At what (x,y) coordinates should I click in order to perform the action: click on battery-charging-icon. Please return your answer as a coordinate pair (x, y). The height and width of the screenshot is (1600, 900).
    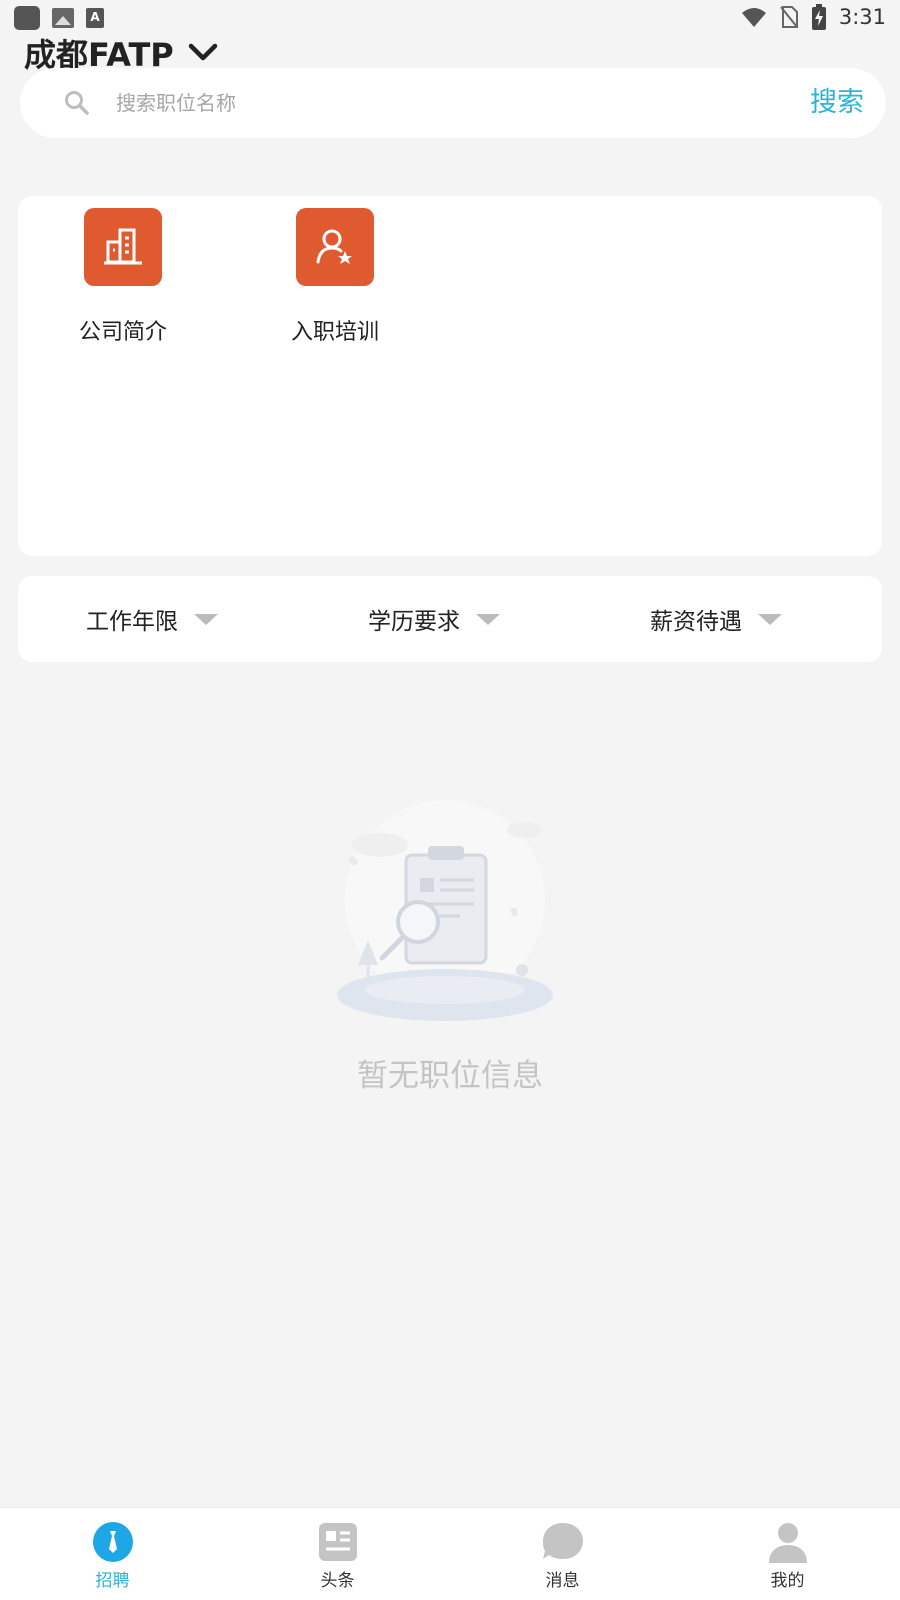
    Looking at the image, I should click on (818, 17).